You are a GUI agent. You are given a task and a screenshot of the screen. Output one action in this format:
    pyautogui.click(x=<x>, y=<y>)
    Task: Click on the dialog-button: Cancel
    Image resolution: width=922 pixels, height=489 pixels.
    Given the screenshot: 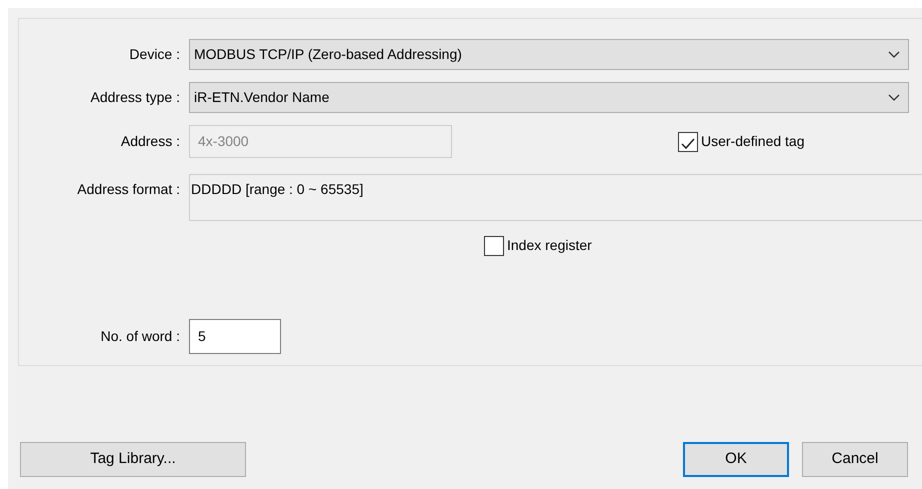 What is the action you would take?
    pyautogui.click(x=855, y=459)
    